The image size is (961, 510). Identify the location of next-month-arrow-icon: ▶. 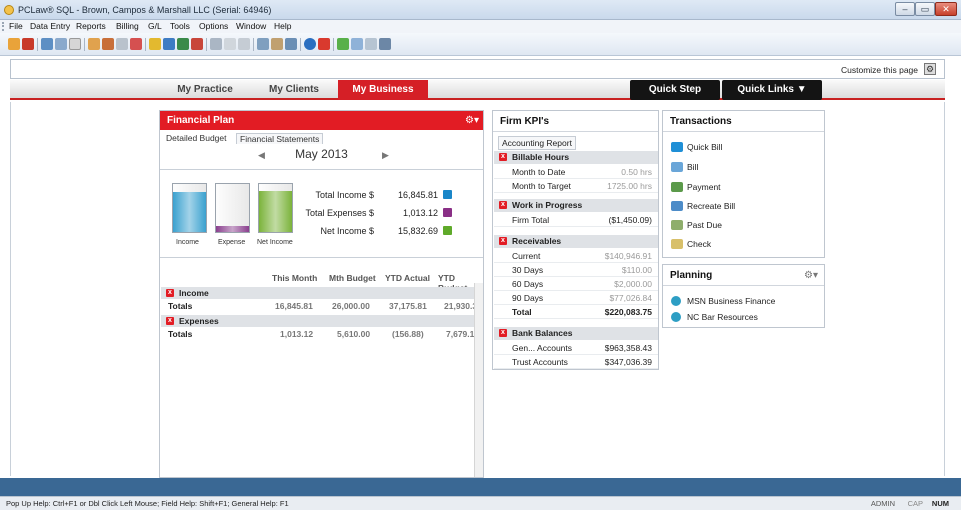
(385, 155).